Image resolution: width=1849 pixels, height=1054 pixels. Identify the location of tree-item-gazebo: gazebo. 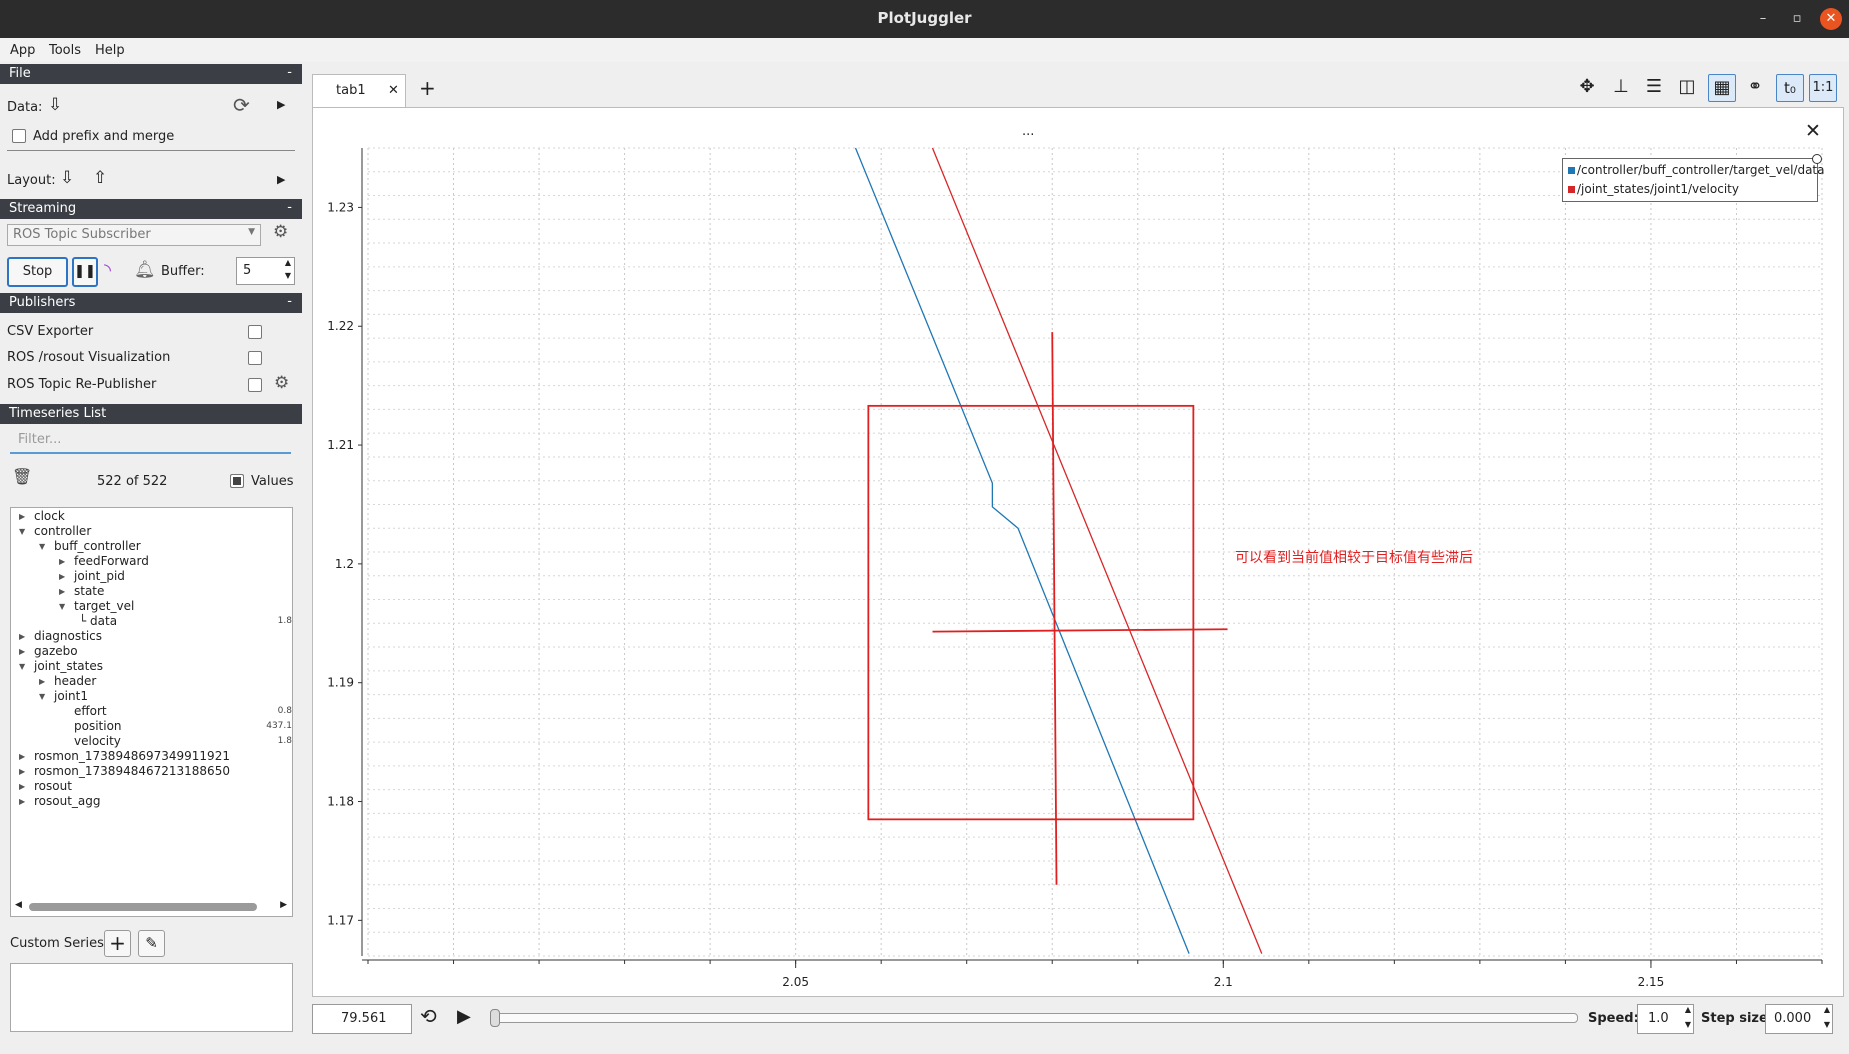
(56, 651).